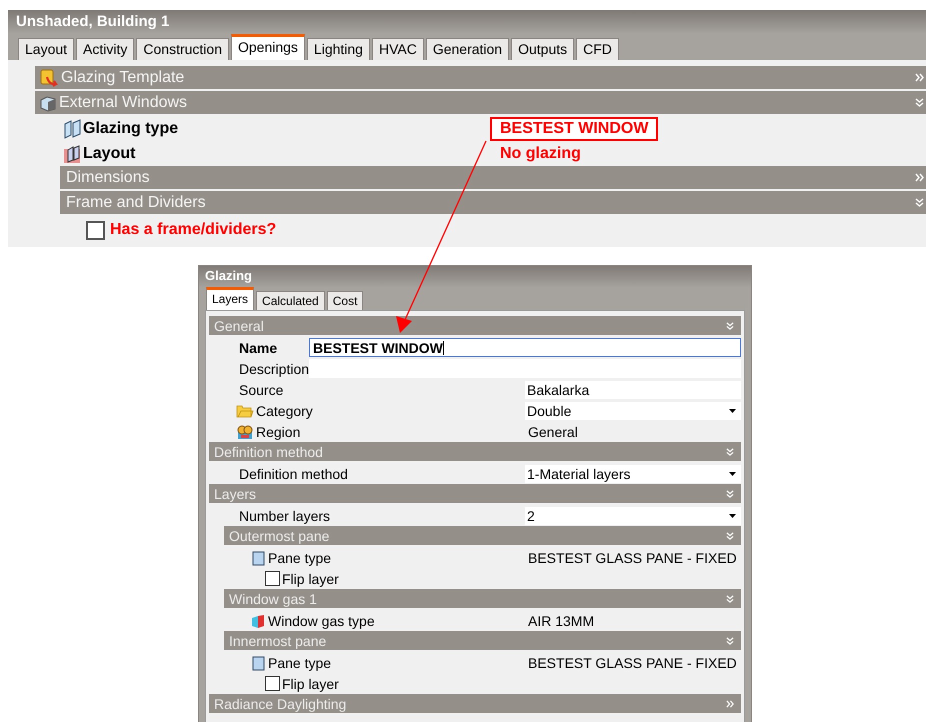 The image size is (926, 722). I want to click on field-label: Layout, so click(109, 153).